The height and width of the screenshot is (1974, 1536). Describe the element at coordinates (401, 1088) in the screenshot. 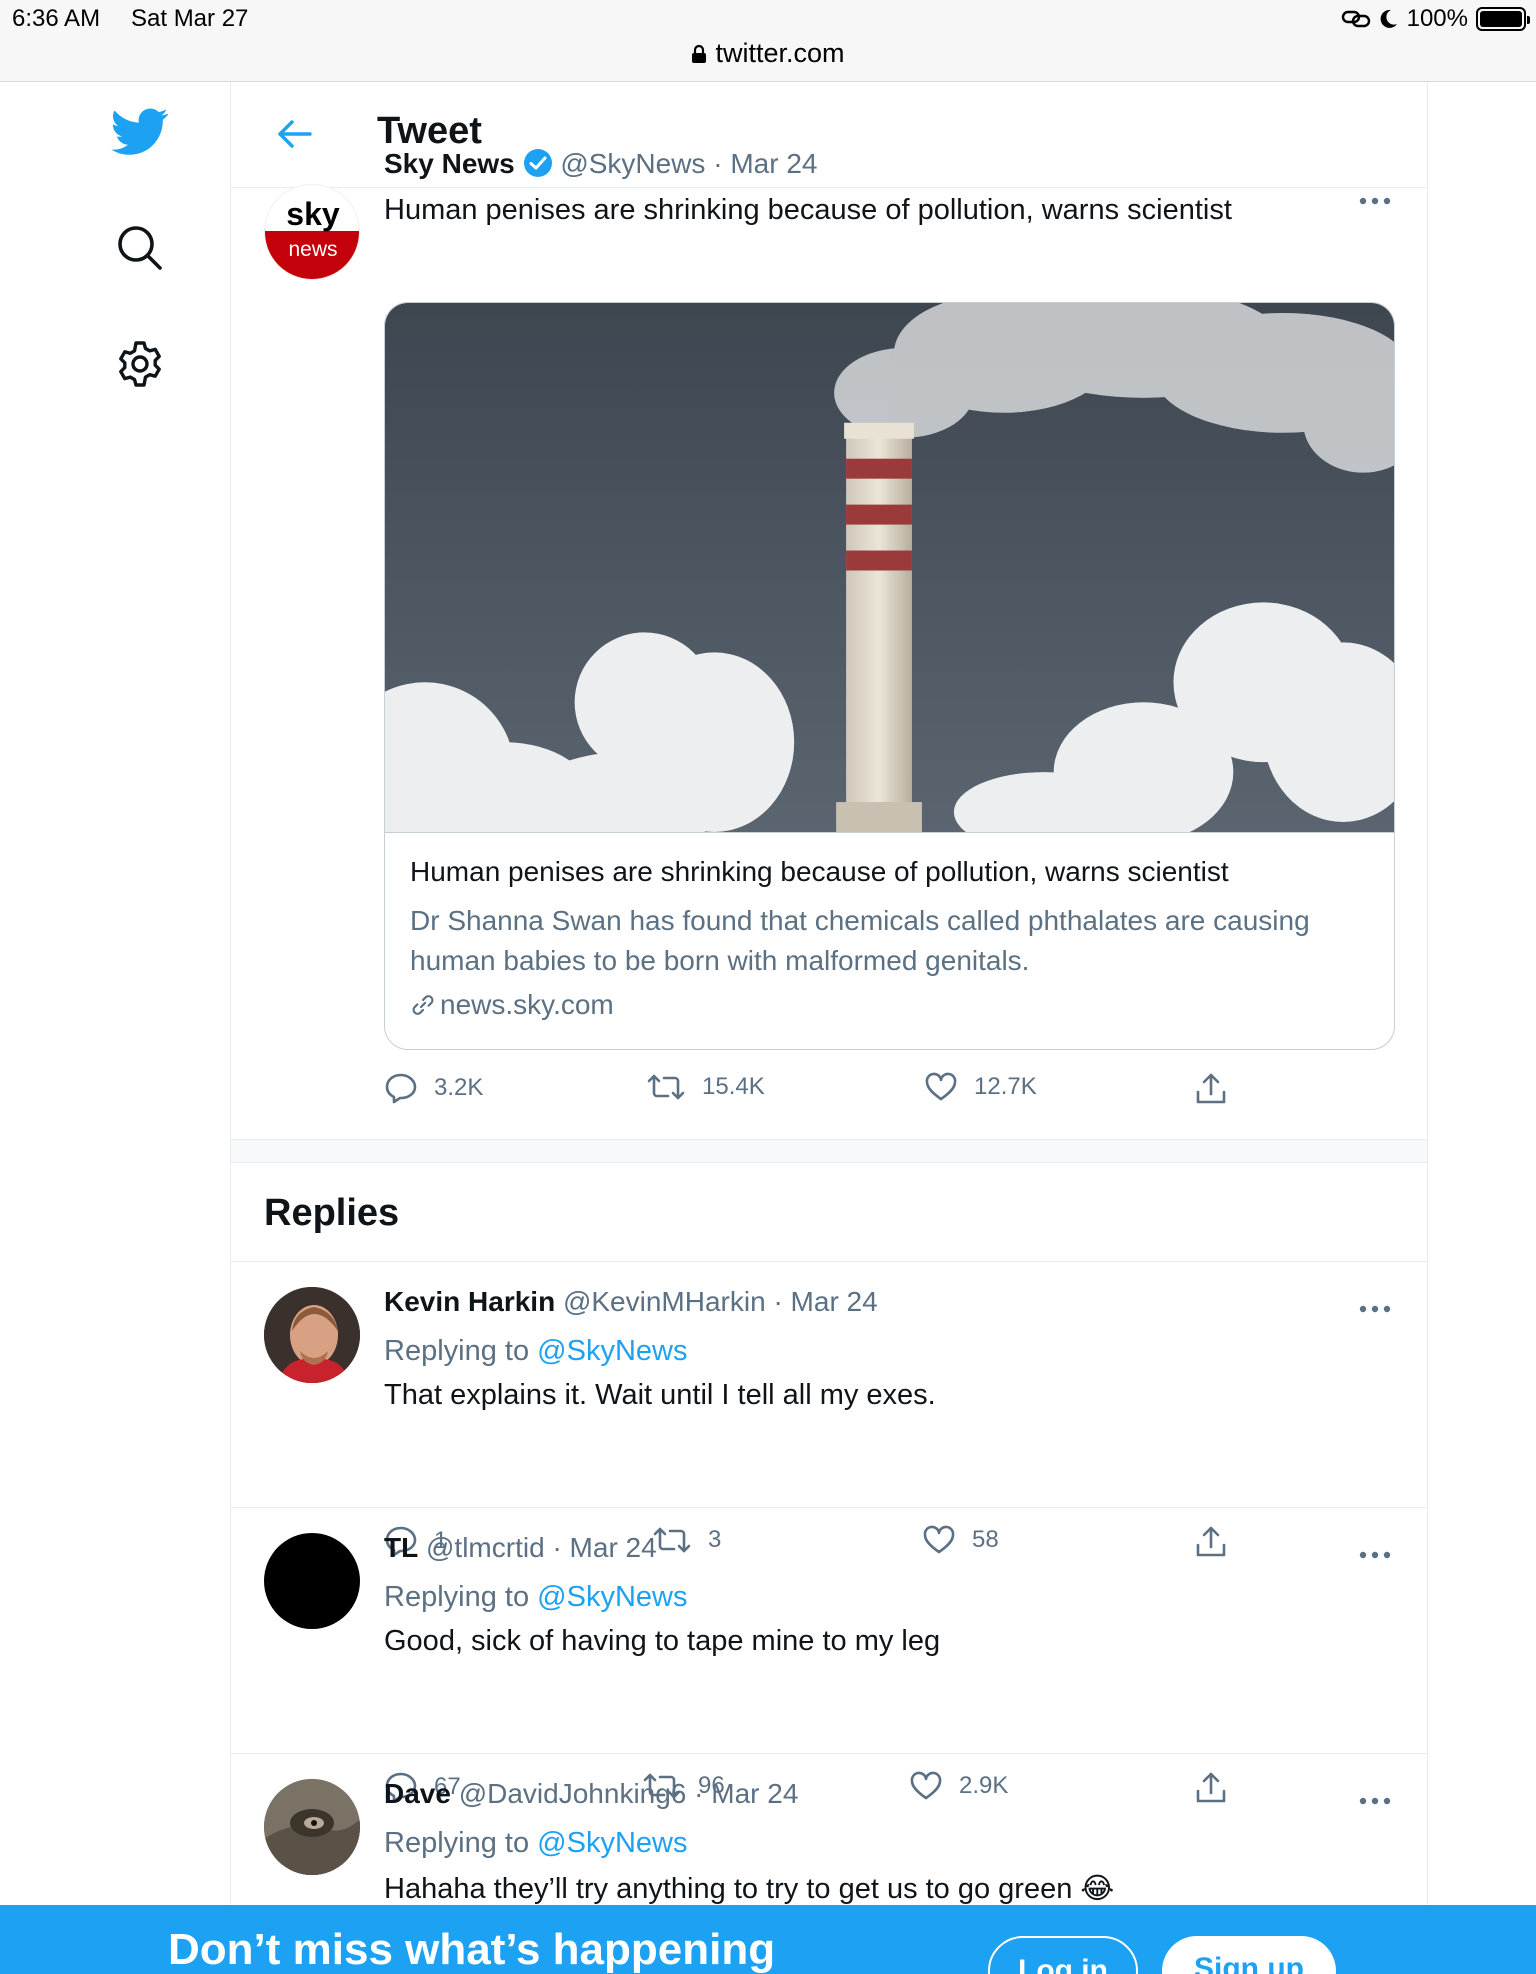

I see `reply-icon` at that location.